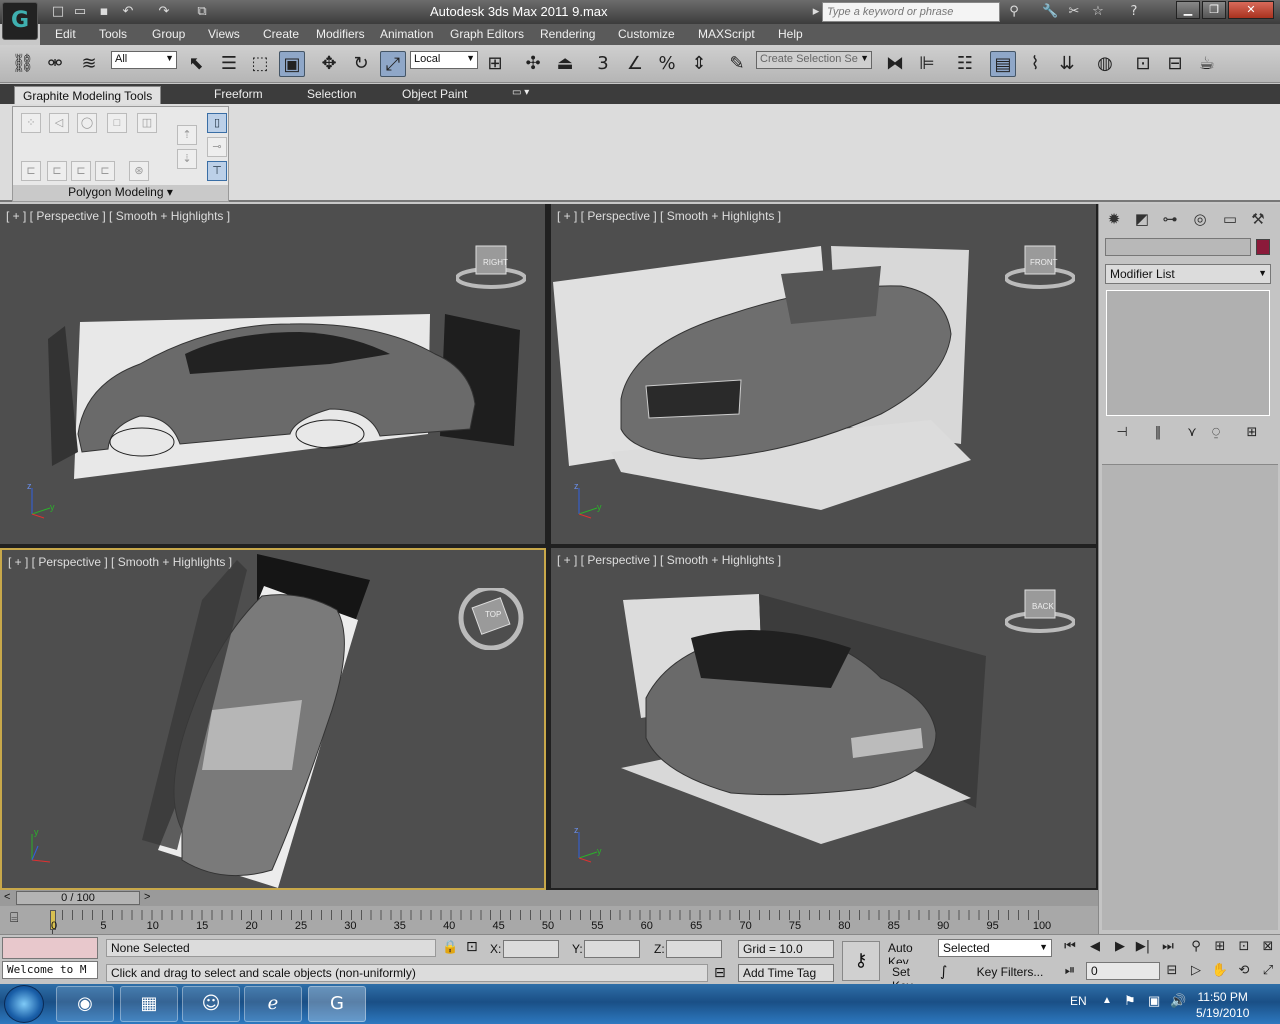 The image size is (1280, 1024). I want to click on edit-named-selection-icon: ✎, so click(737, 64).